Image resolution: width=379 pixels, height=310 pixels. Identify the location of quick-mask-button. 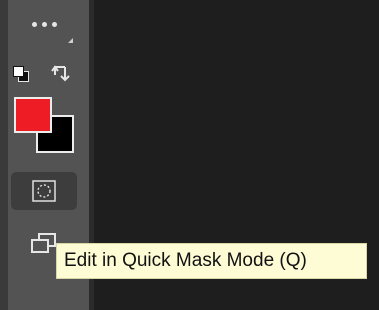
(44, 191).